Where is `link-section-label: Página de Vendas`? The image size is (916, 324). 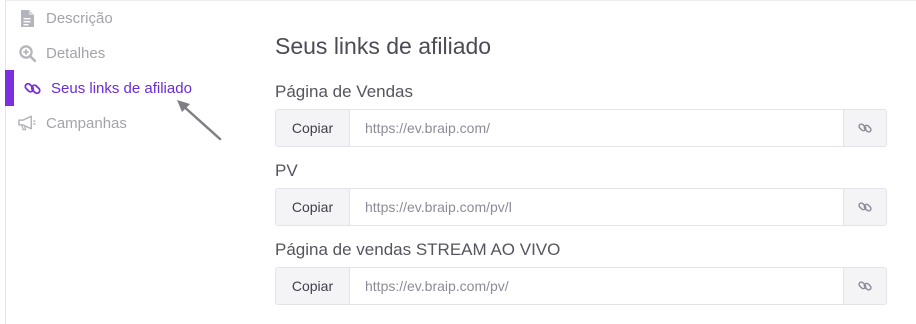 link-section-label: Página de Vendas is located at coordinates (344, 91).